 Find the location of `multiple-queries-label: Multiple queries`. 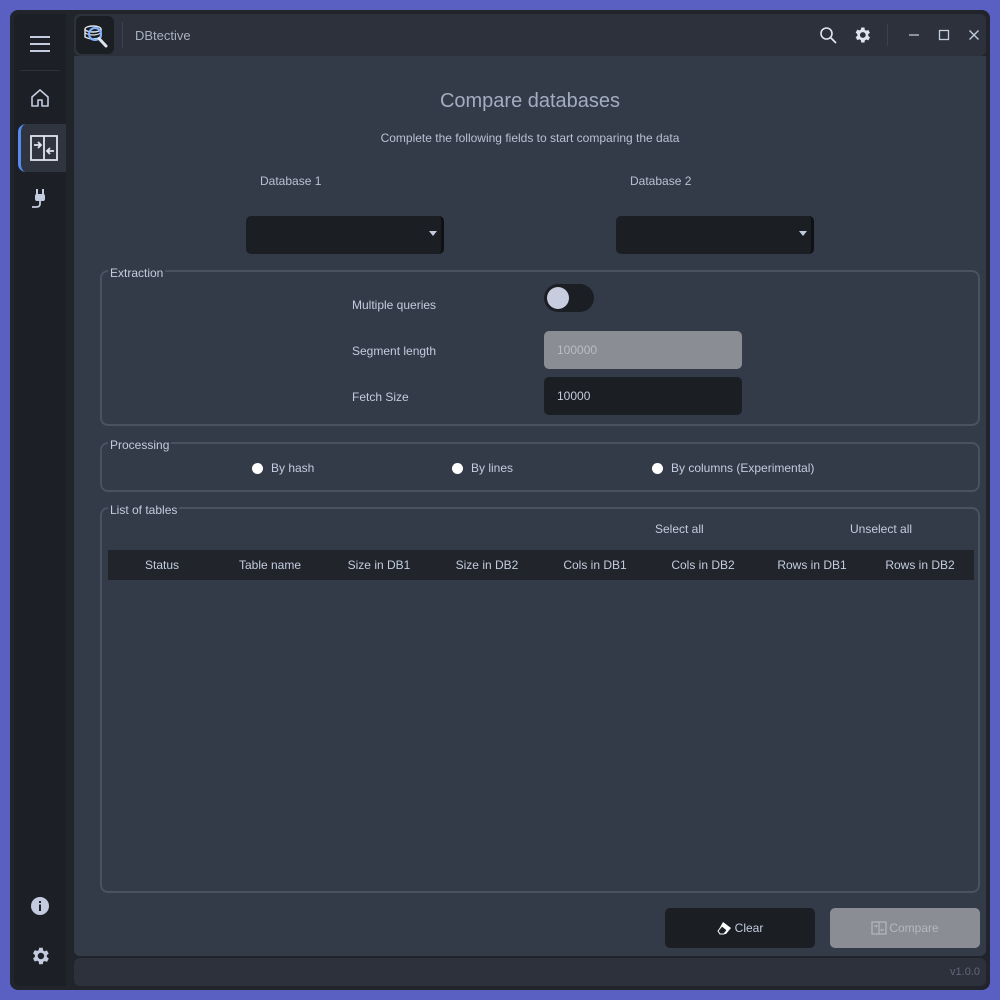

multiple-queries-label: Multiple queries is located at coordinates (394, 305).